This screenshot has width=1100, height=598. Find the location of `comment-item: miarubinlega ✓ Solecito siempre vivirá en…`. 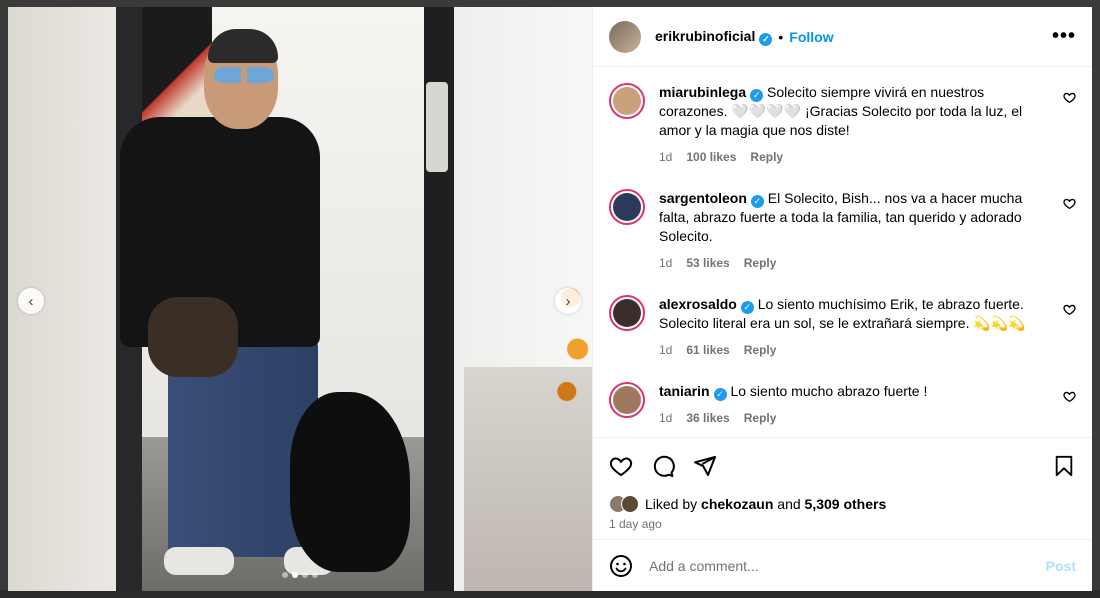

comment-item: miarubinlega ✓ Solecito siempre vivirá en… is located at coordinates (842, 125).